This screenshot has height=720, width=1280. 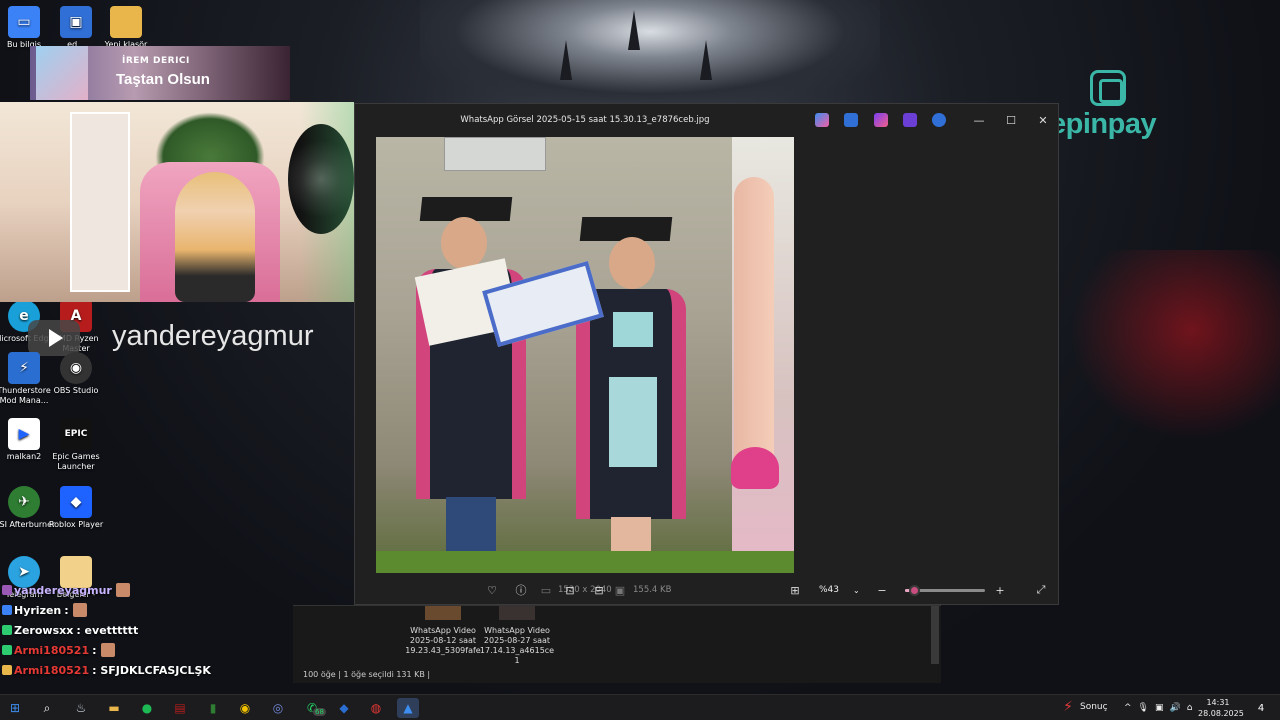 I want to click on fit-to-window-icon: ⊞, so click(x=795, y=590).